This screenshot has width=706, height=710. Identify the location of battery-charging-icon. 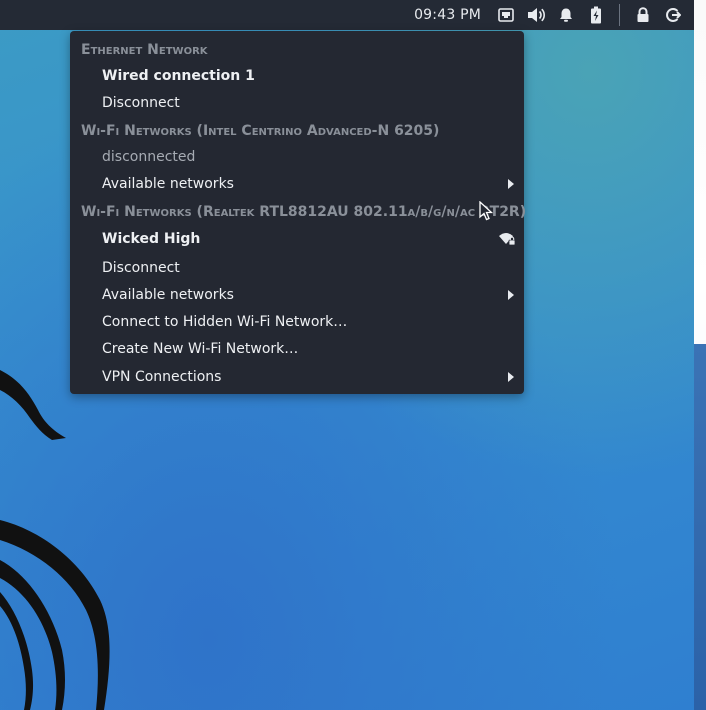
(596, 15).